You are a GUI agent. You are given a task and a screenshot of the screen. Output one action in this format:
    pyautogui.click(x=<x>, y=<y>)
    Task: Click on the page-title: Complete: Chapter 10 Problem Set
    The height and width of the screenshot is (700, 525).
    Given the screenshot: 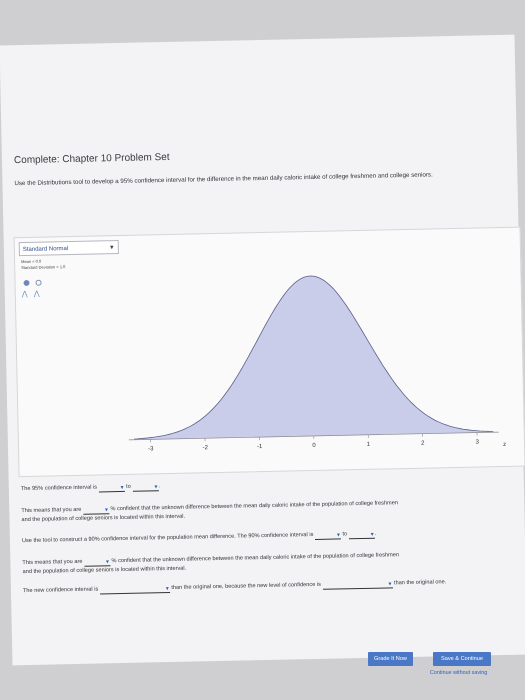 What is the action you would take?
    pyautogui.click(x=91, y=159)
    